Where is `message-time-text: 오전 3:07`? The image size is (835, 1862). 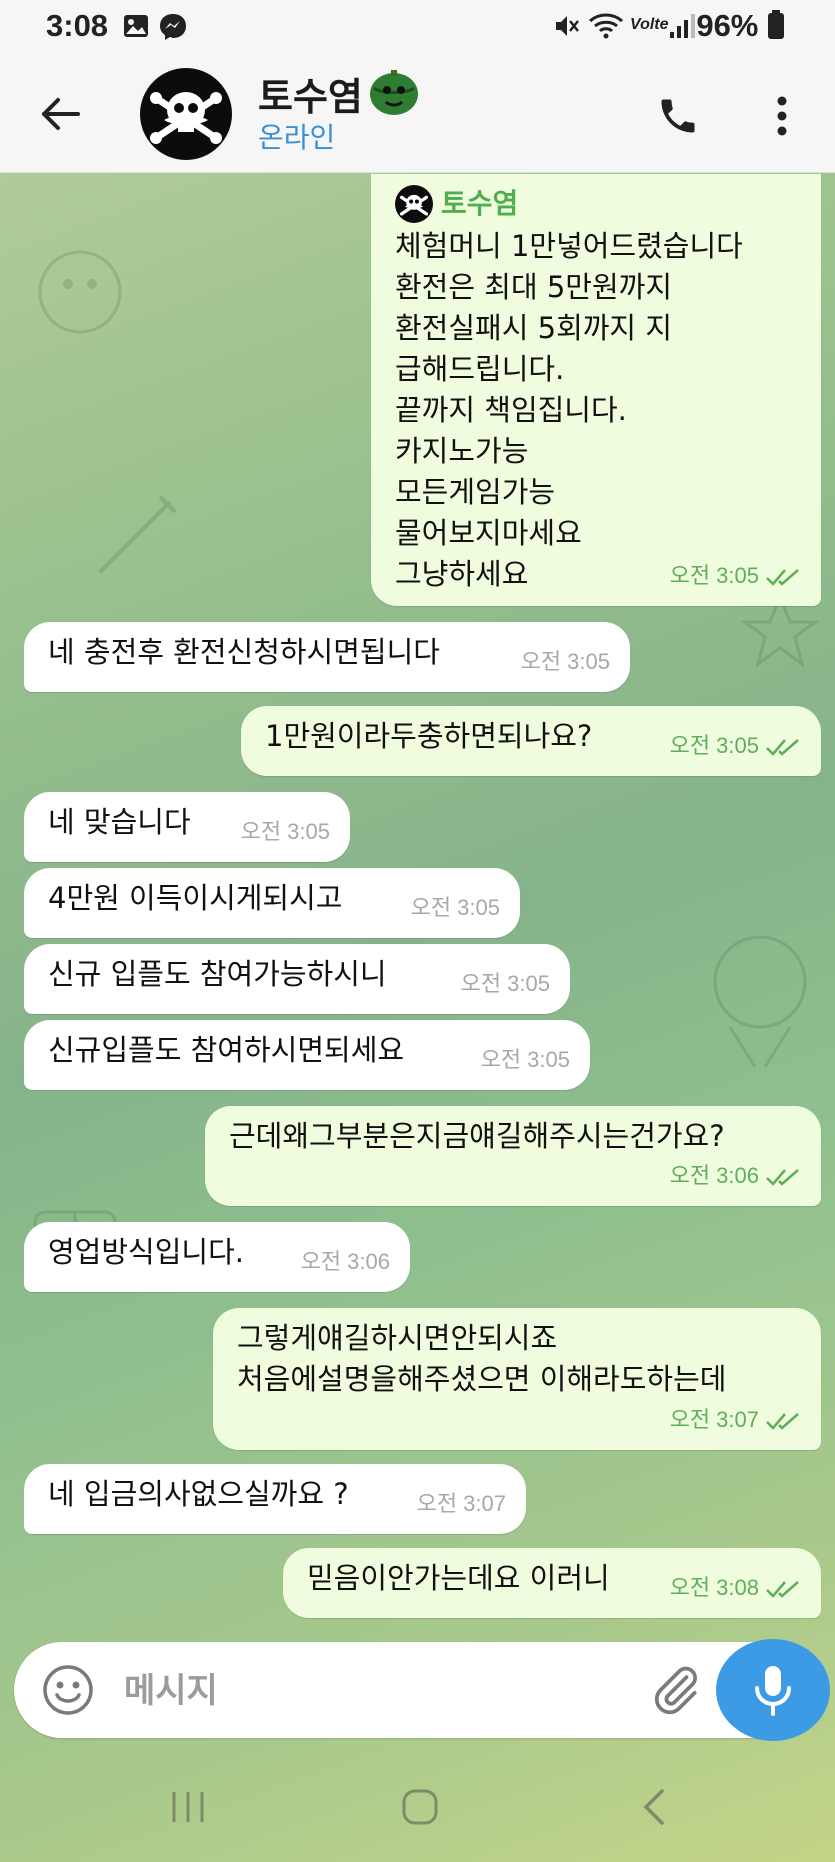 message-time-text: 오전 3:07 is located at coordinates (714, 1419).